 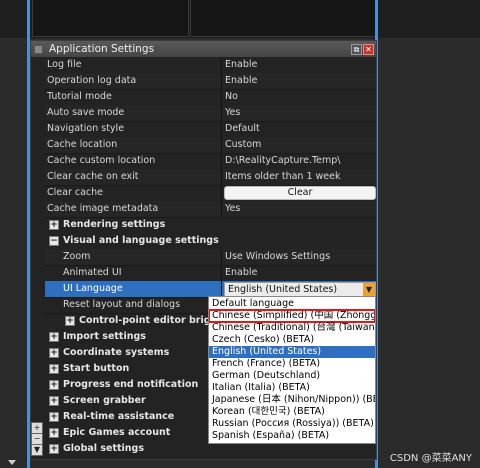 I want to click on dropdown-option: French (France) (BETA), so click(x=292, y=364).